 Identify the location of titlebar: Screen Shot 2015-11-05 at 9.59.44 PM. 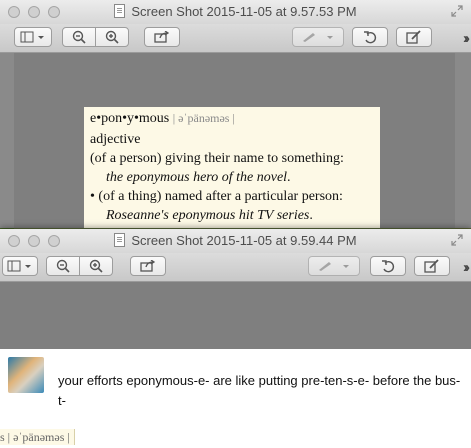
(235, 241).